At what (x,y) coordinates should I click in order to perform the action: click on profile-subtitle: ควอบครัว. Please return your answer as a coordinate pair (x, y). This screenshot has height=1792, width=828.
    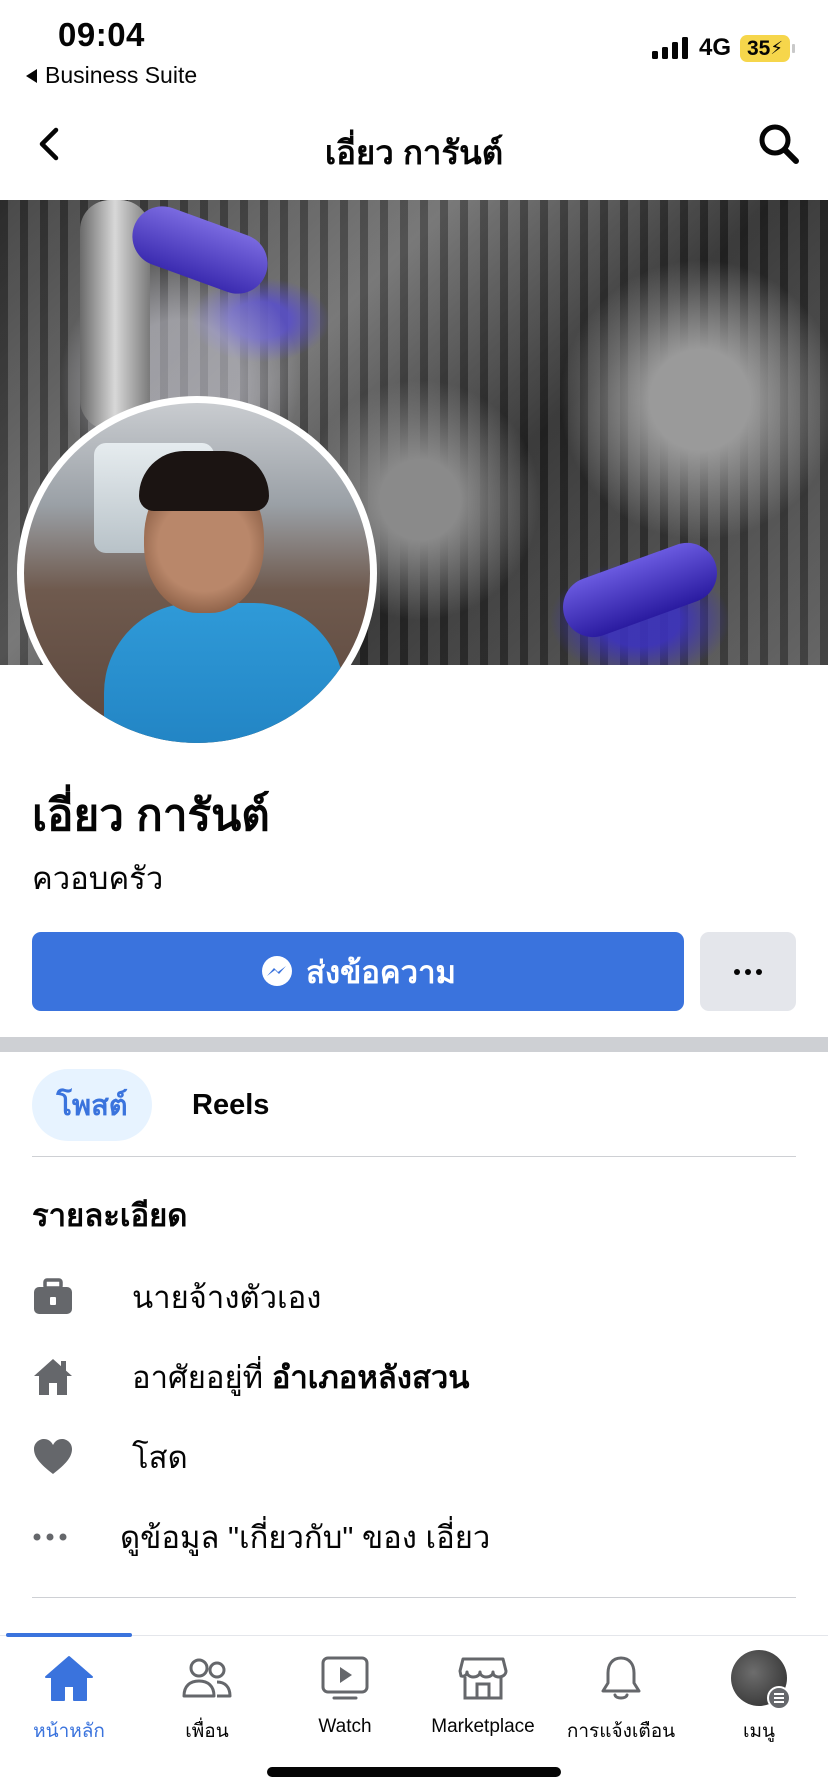
    Looking at the image, I should click on (98, 878).